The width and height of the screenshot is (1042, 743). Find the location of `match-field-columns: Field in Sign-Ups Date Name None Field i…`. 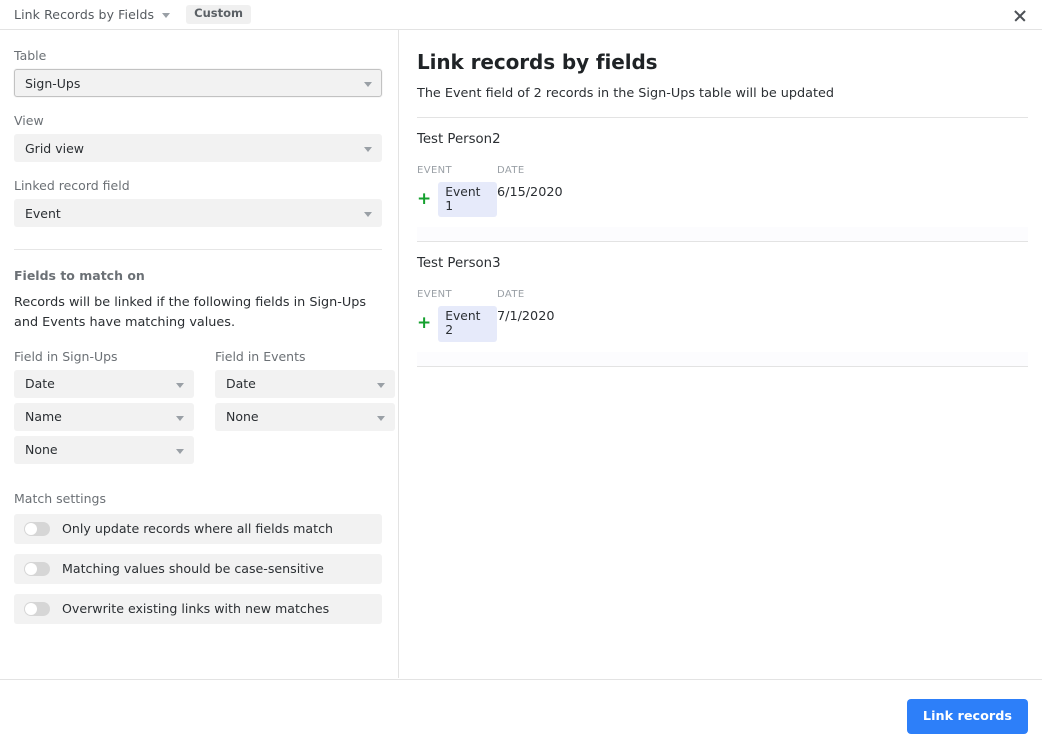

match-field-columns: Field in Sign-Ups Date Name None Field i… is located at coordinates (204, 409).